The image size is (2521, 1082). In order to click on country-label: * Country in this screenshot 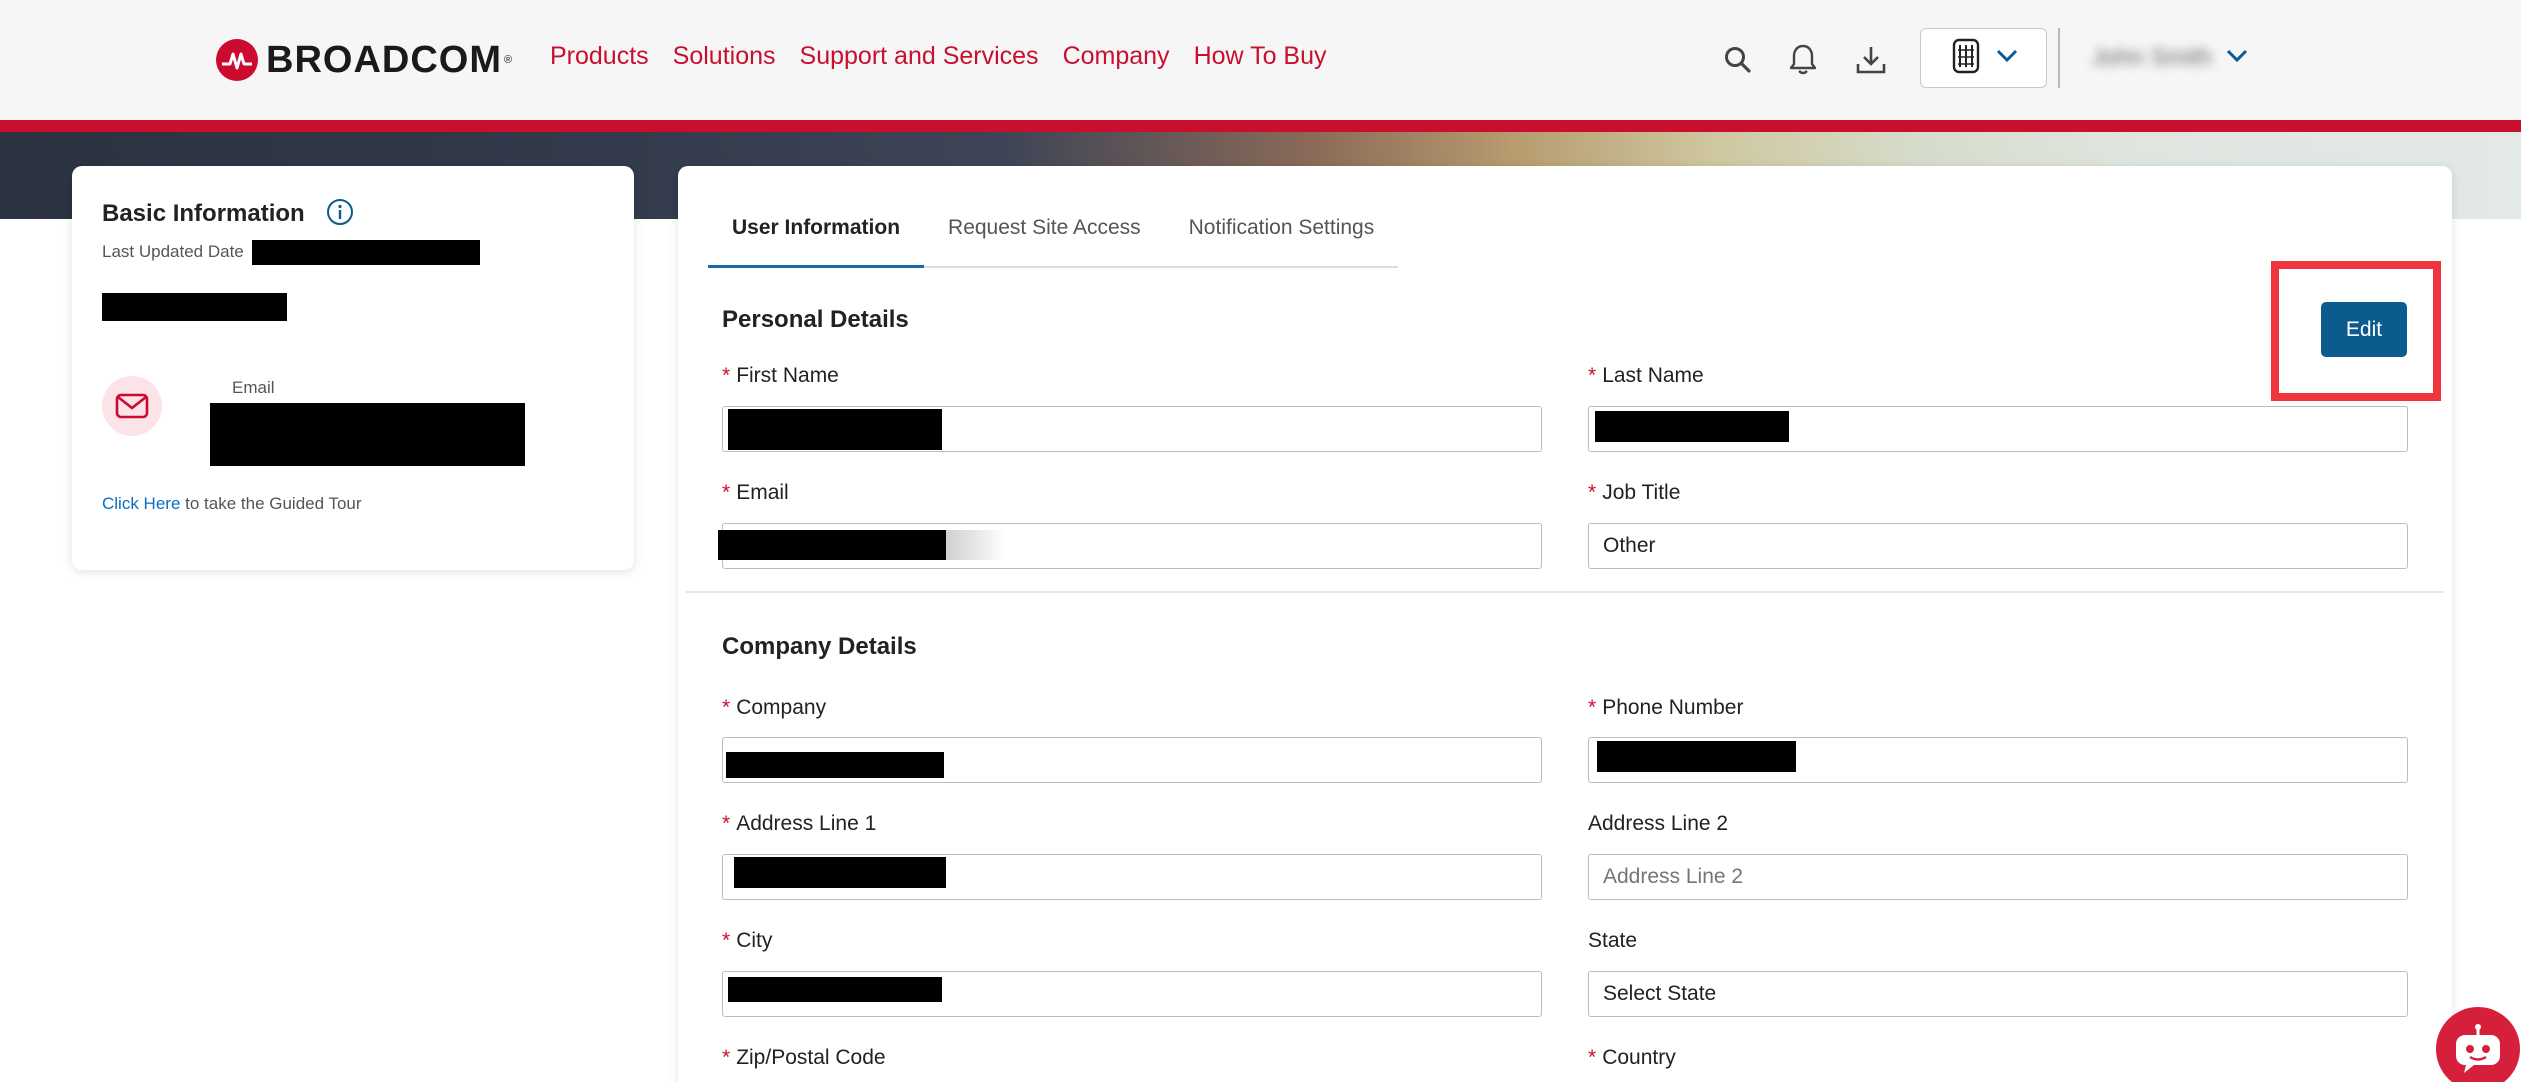, I will do `click(1632, 1058)`.